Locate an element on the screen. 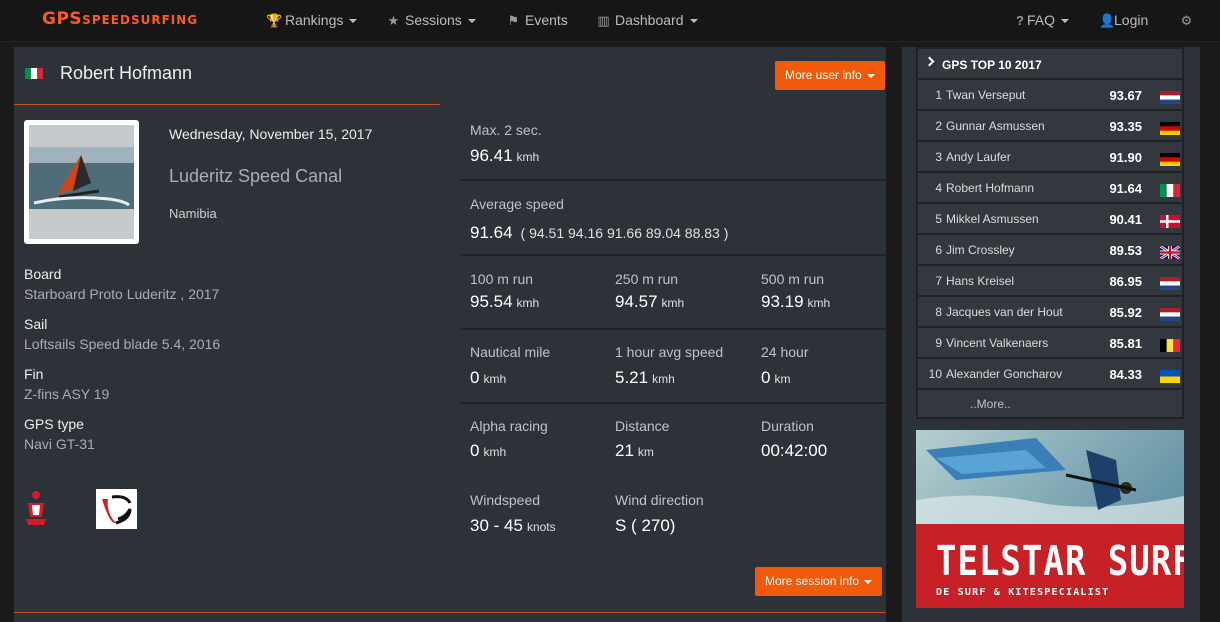 The image size is (1220, 622). stat-label: Distance is located at coordinates (642, 426).